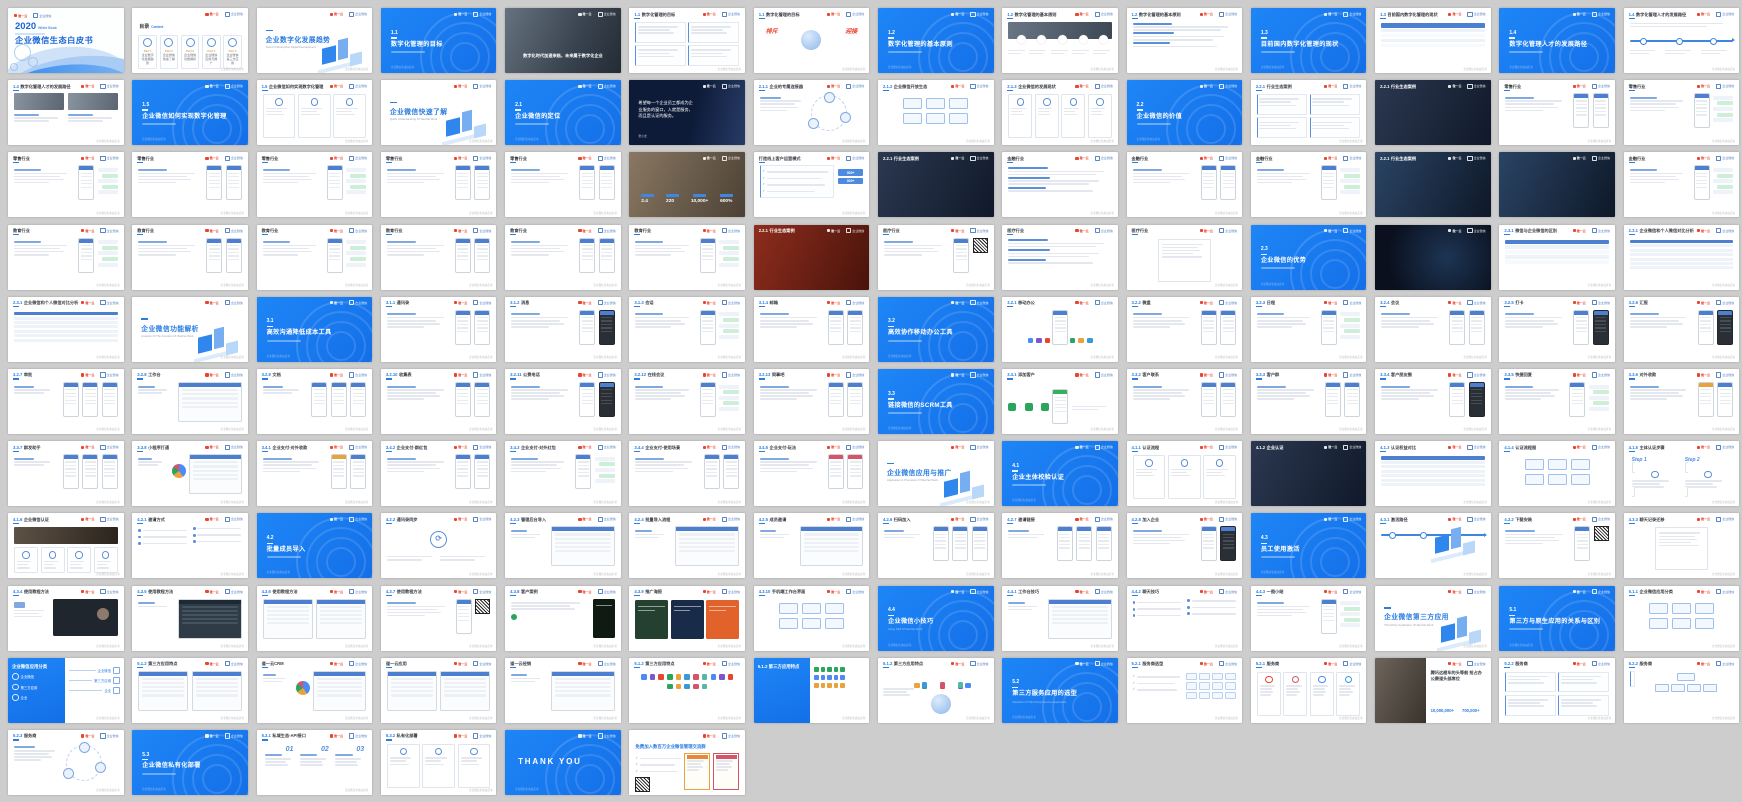 Image resolution: width=1742 pixels, height=802 pixels. What do you see at coordinates (1557, 546) in the screenshot?
I see `slide-thumbnail: 4.3.2 下载安装 微一云 · 企业微信 企业微信生态白皮书` at bounding box center [1557, 546].